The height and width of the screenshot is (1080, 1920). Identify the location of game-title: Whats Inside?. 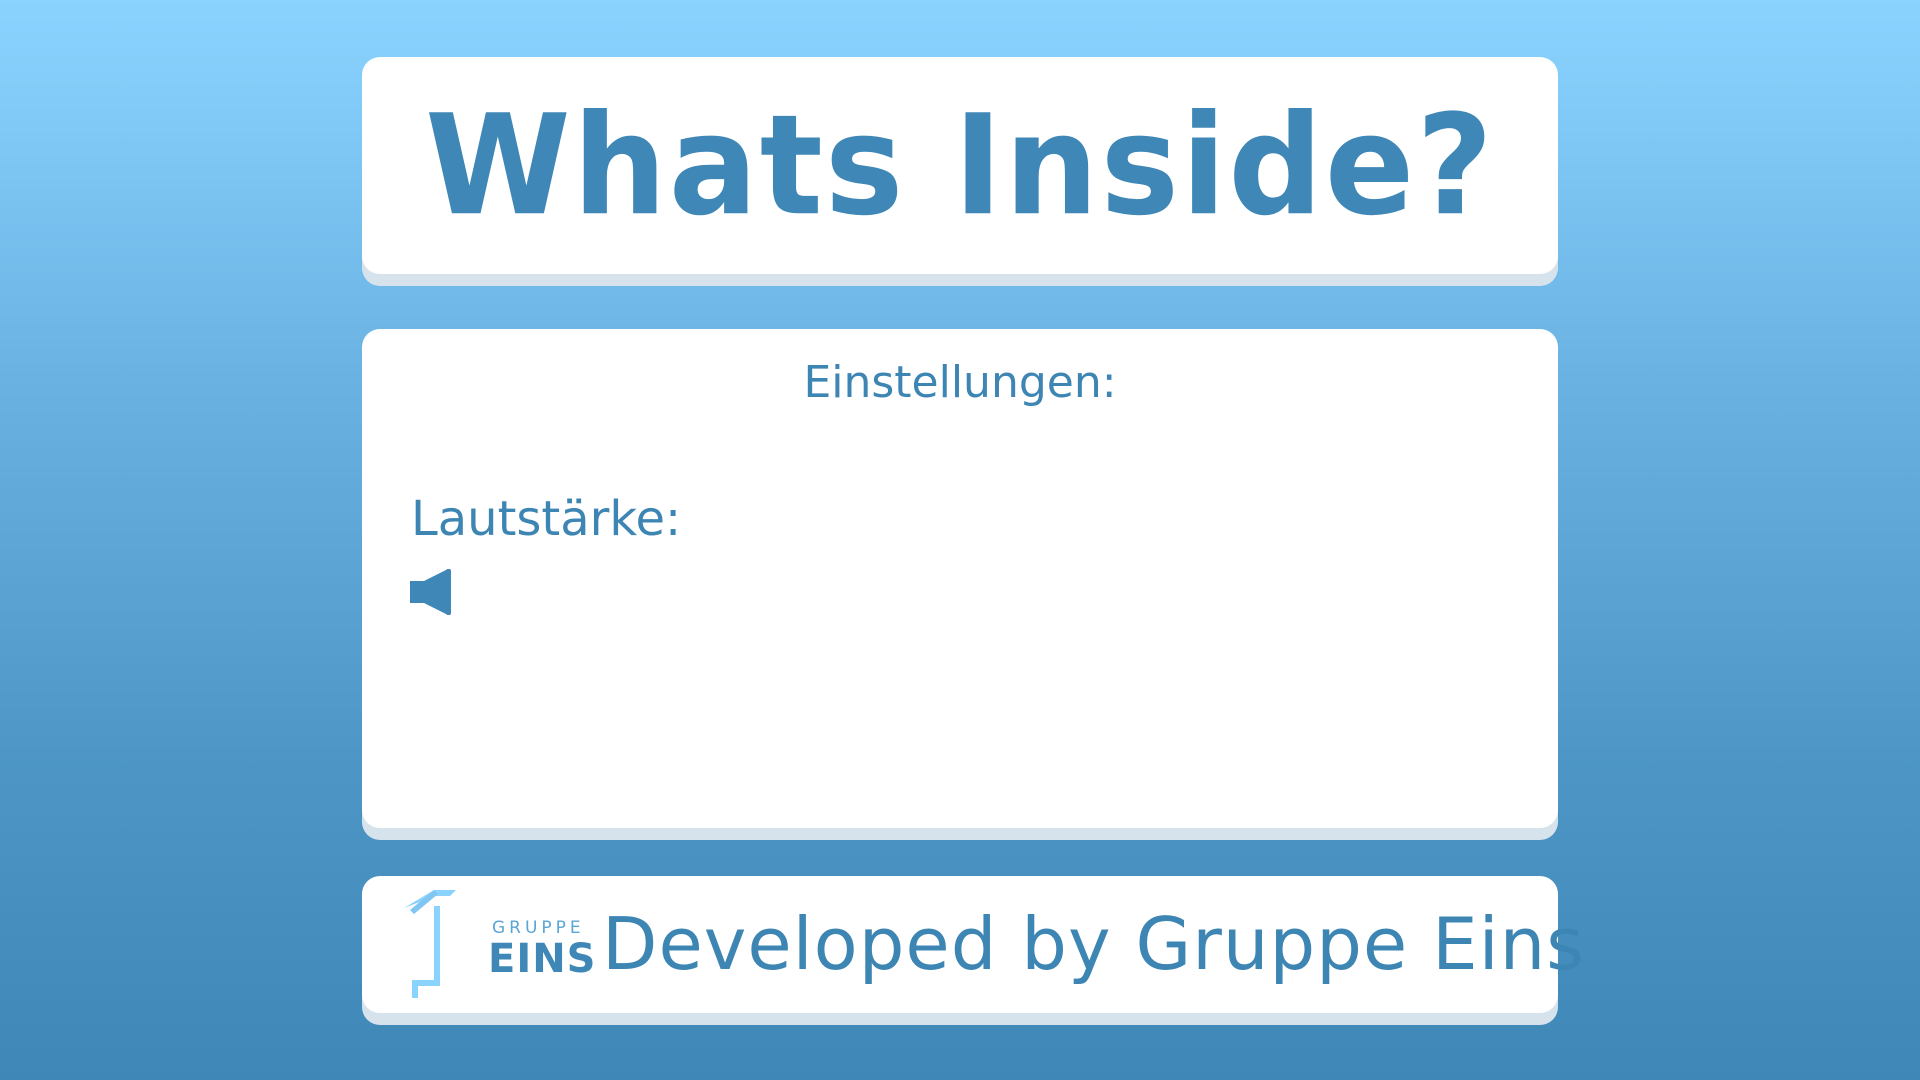
(960, 165).